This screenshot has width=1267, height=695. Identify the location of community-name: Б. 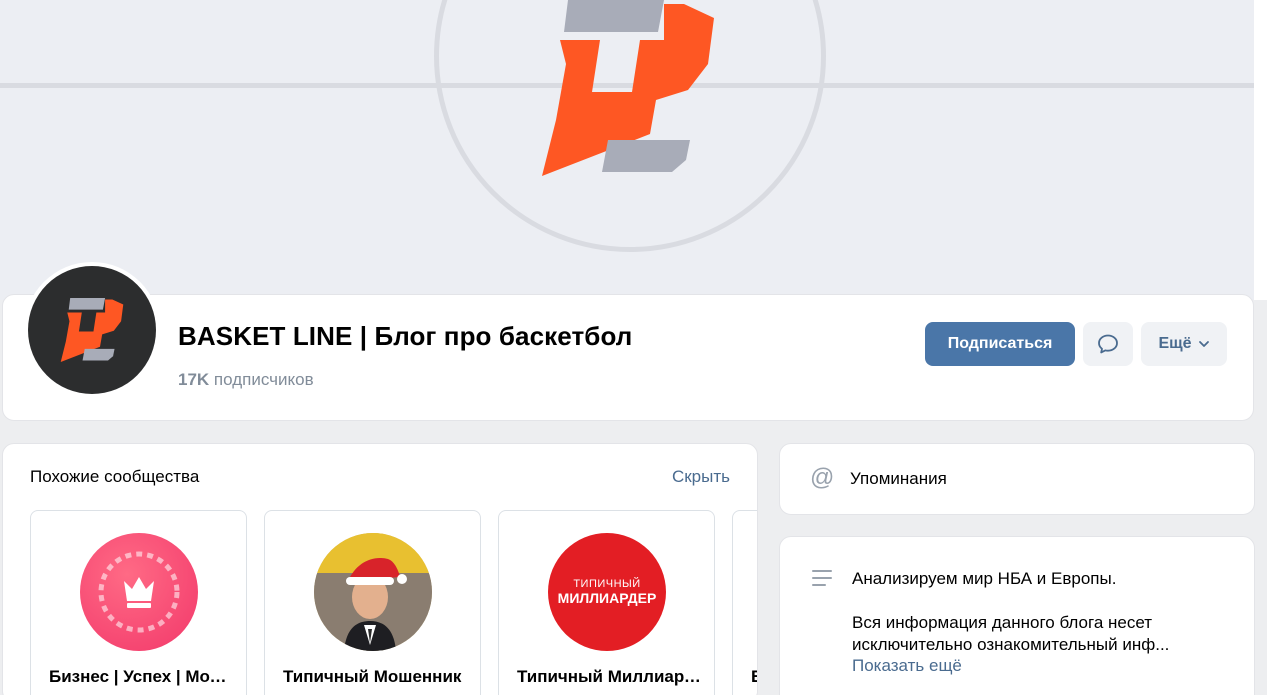
(754, 677).